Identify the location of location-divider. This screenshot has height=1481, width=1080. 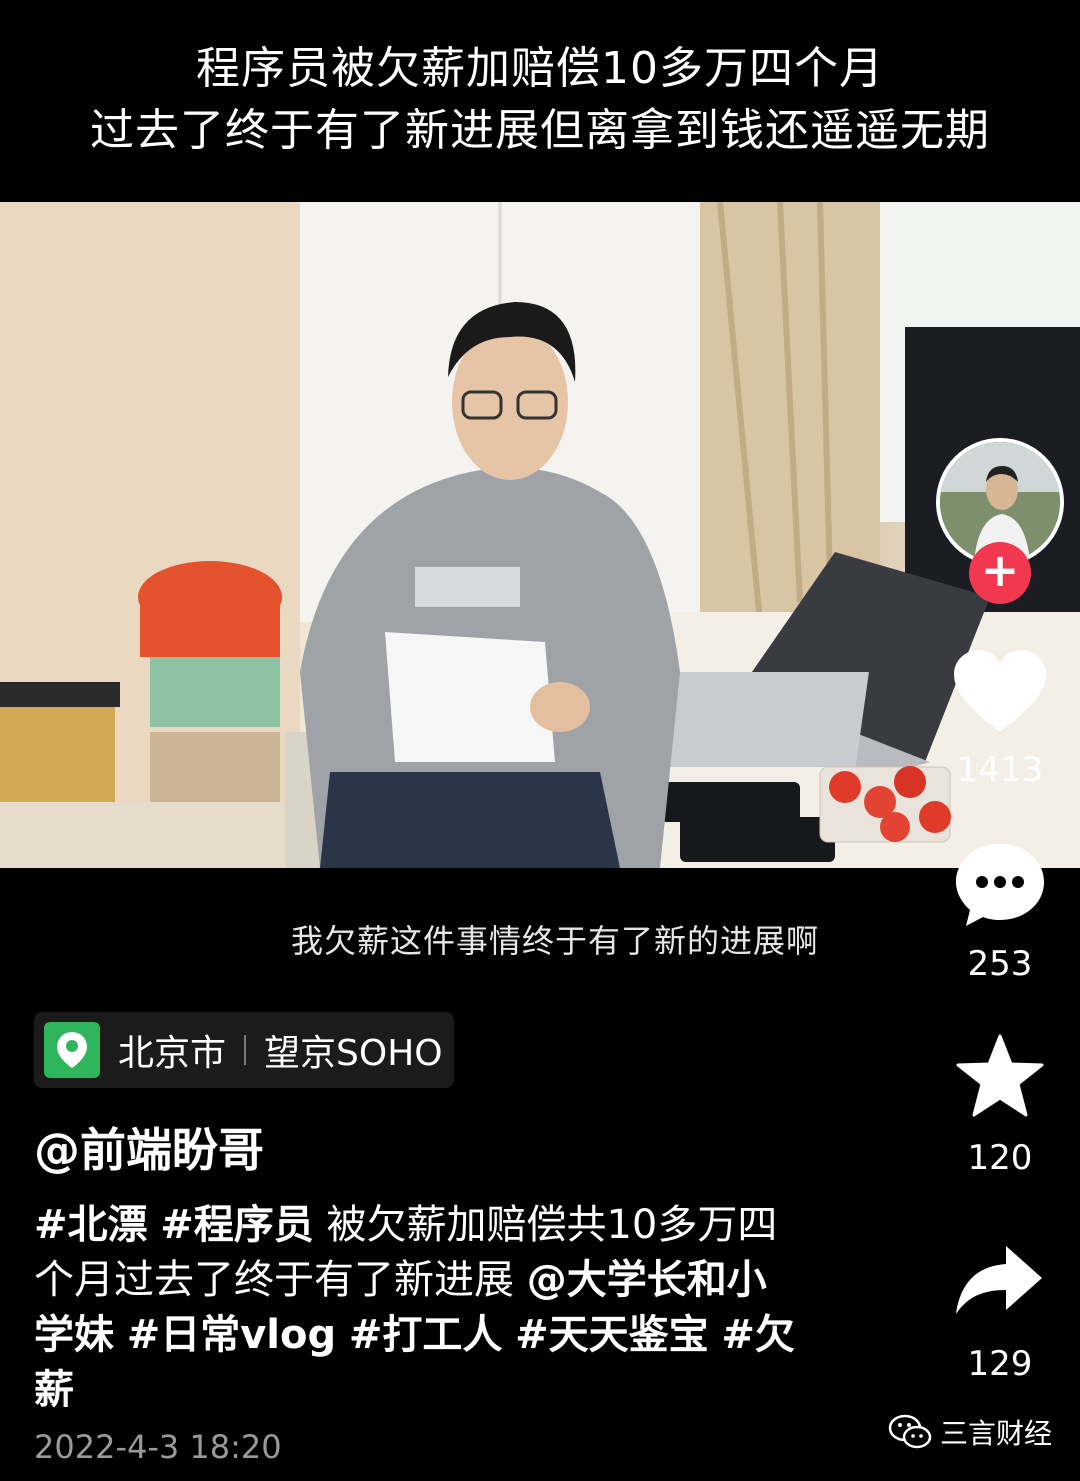
(245, 1050).